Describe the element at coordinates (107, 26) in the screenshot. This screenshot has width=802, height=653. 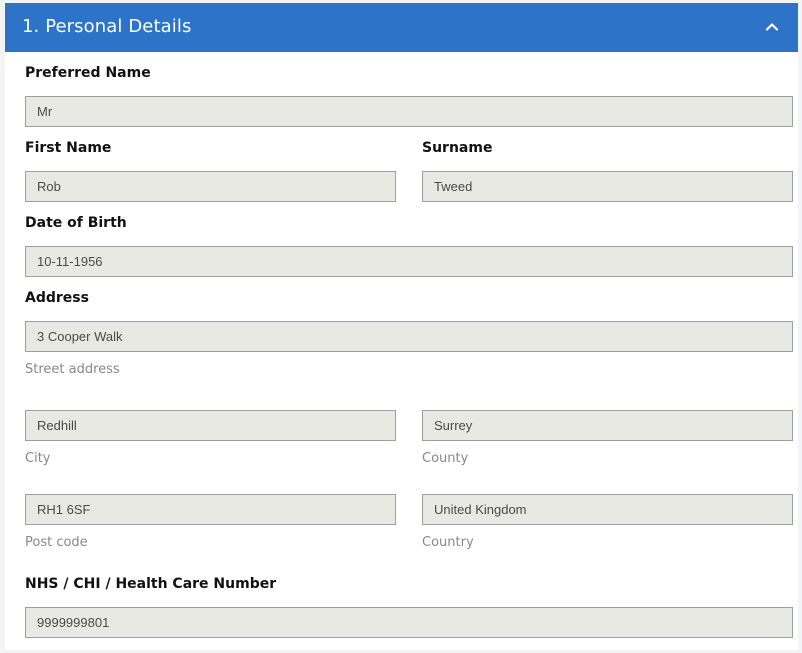
I see `section-title: 1. Personal Details` at that location.